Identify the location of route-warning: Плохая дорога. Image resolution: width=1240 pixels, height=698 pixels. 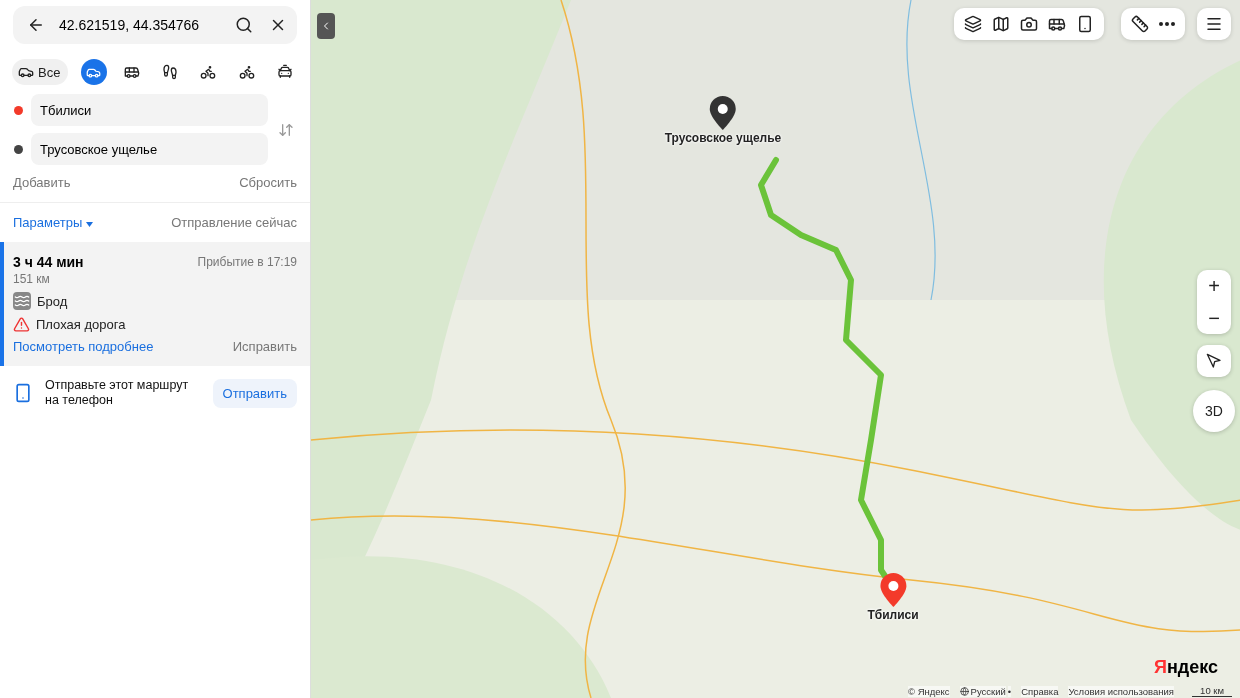
(81, 324).